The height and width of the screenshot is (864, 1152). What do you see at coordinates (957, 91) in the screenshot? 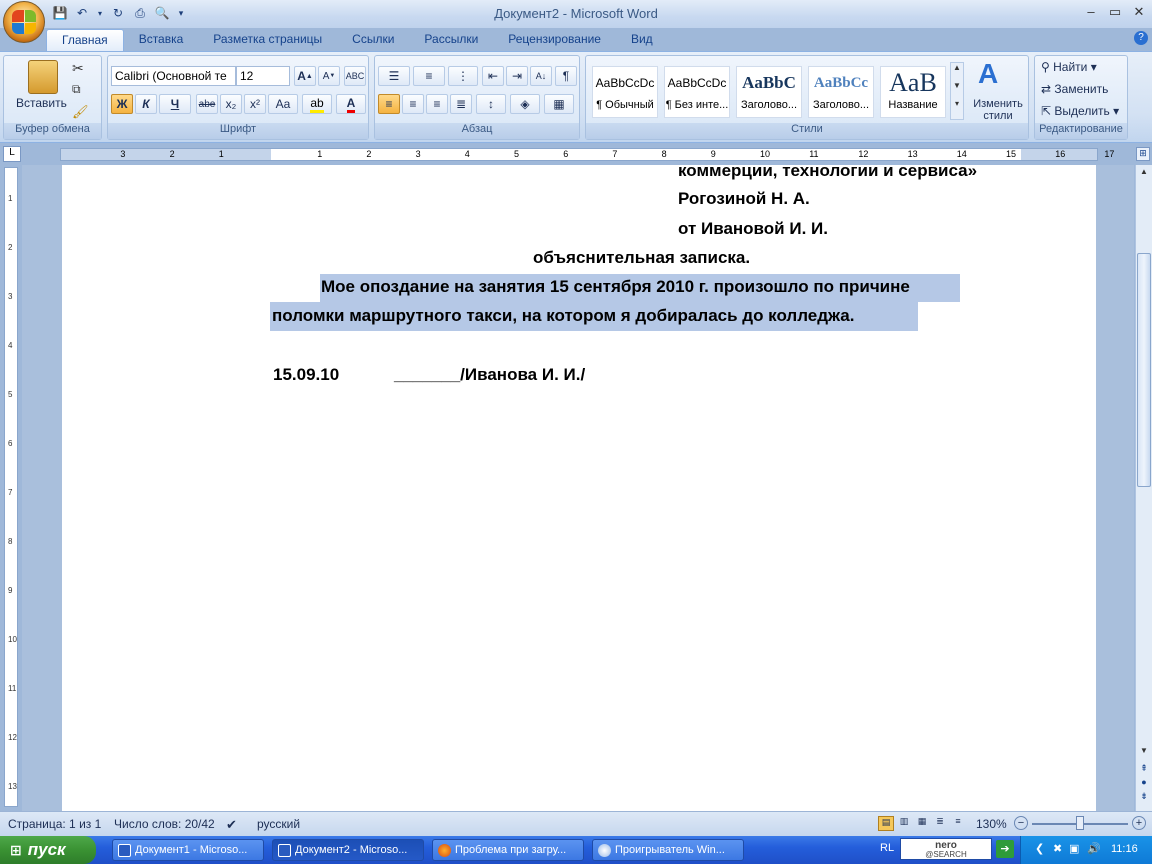
I see `styles-scroll: ▲ ▼ ▾` at bounding box center [957, 91].